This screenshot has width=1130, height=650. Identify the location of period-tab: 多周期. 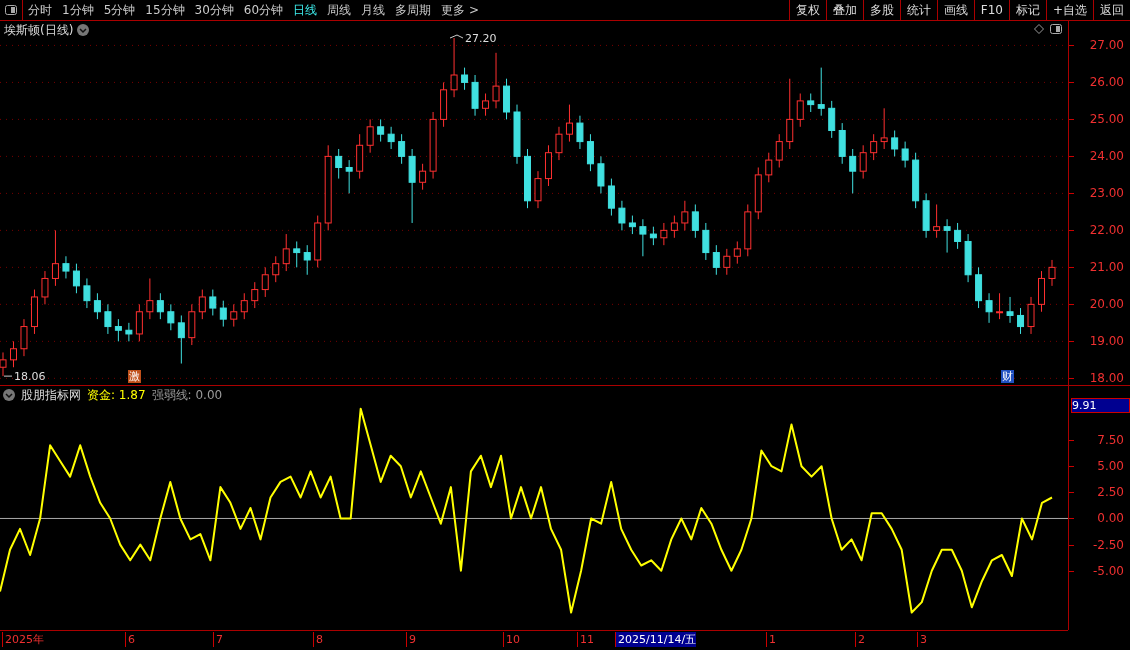
(413, 10).